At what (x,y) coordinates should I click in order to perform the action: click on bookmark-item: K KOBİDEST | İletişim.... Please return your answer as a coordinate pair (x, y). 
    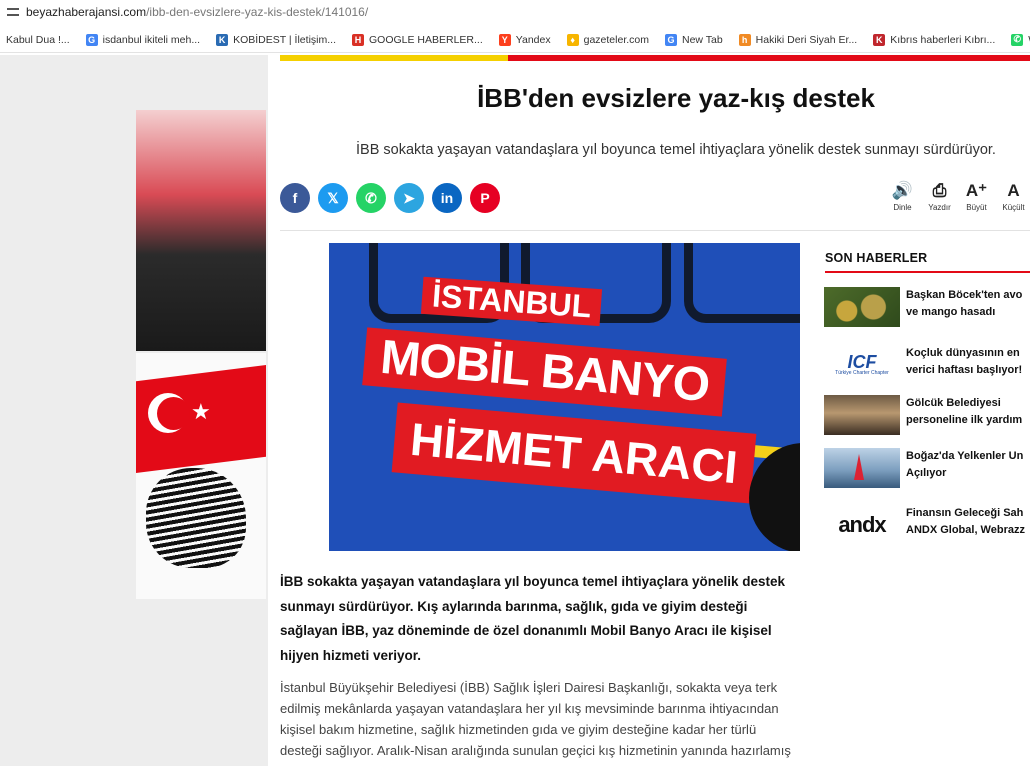
    Looking at the image, I should click on (276, 39).